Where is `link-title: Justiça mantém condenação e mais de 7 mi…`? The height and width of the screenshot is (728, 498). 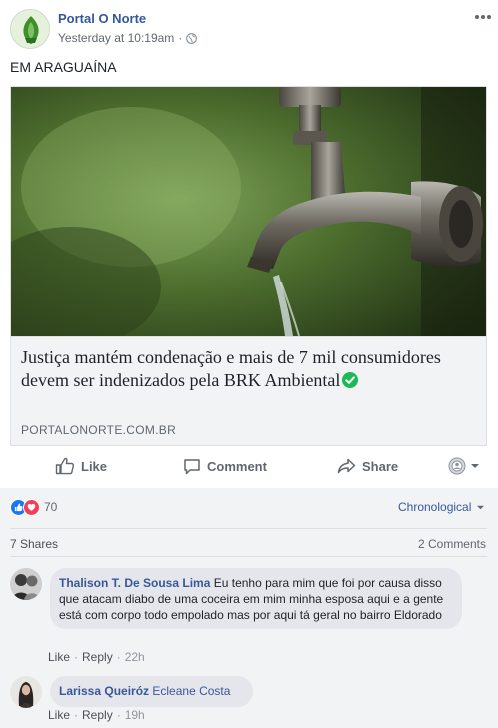 link-title: Justiça mantém condenação e mais de 7 mi… is located at coordinates (248, 369).